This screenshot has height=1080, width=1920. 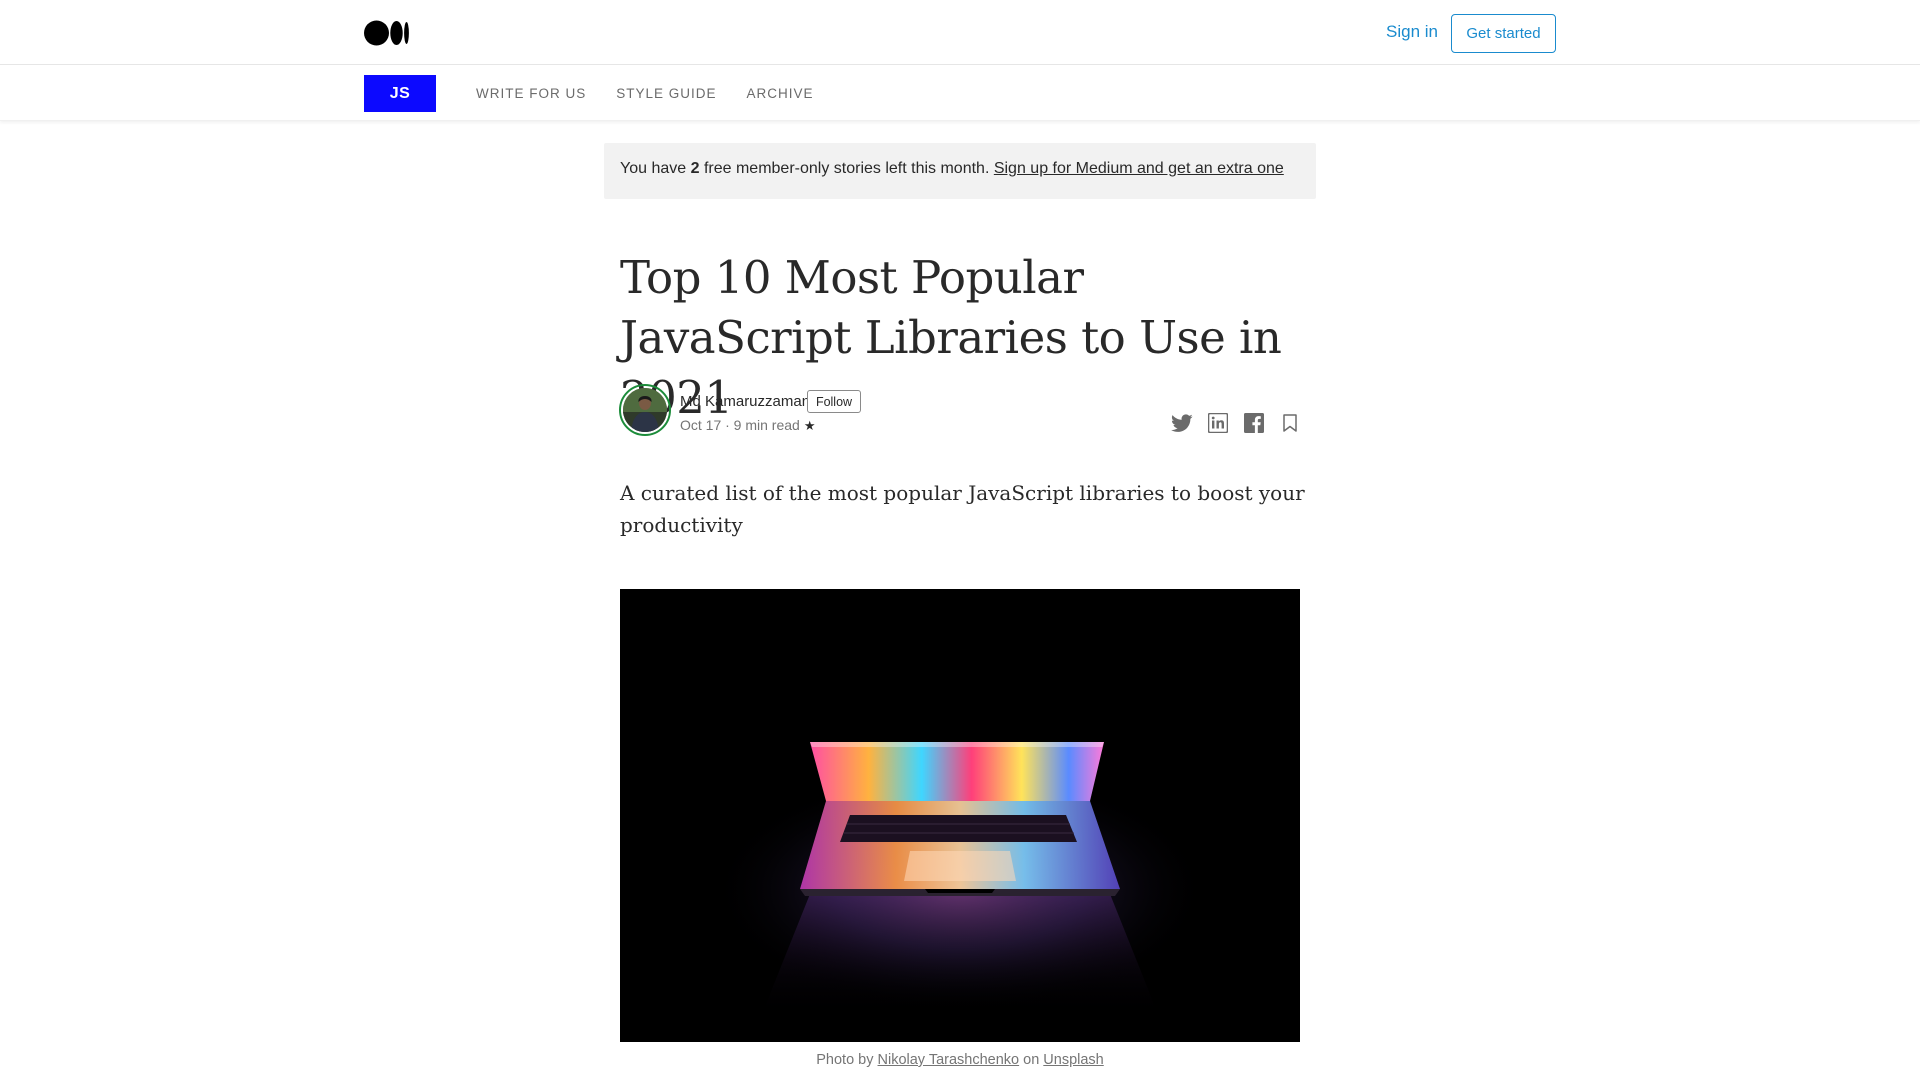 What do you see at coordinates (666, 93) in the screenshot?
I see `nav-style-guide: STYLE GUIDE` at bounding box center [666, 93].